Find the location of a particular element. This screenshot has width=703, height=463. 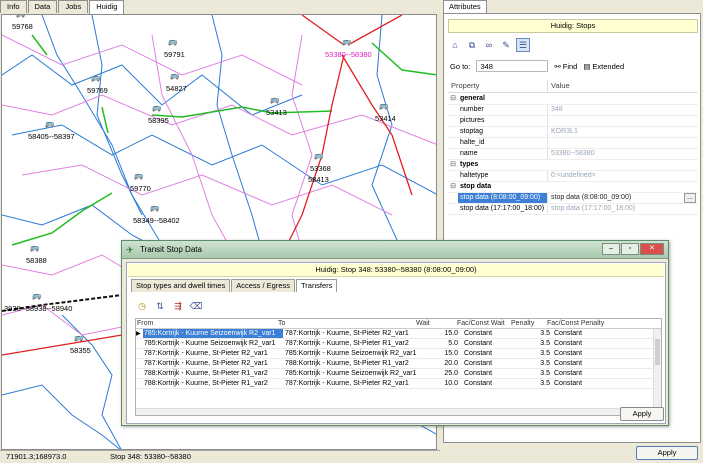

property-value: 0:<undefined> is located at coordinates (623, 176).